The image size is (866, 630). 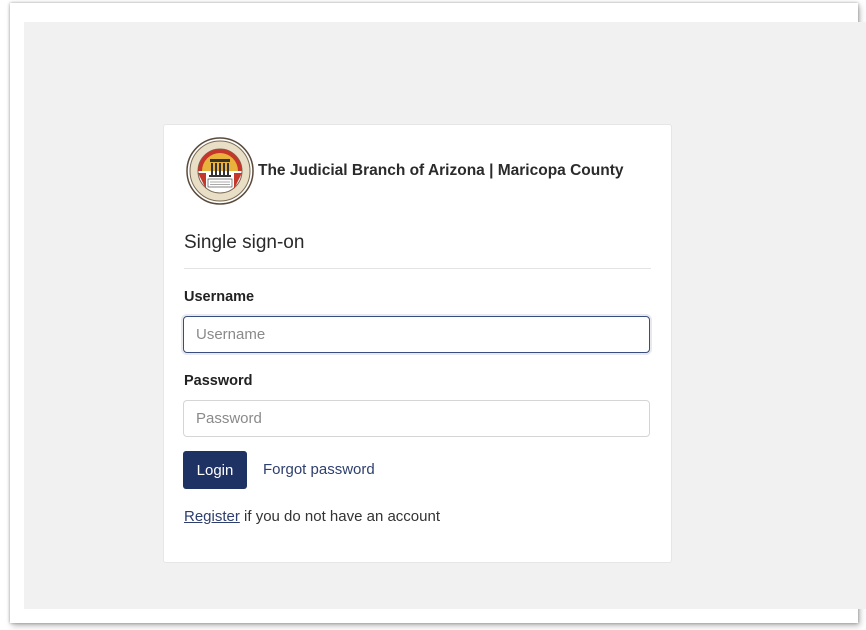 What do you see at coordinates (319, 469) in the screenshot?
I see `forgot-password-link: Forgot password` at bounding box center [319, 469].